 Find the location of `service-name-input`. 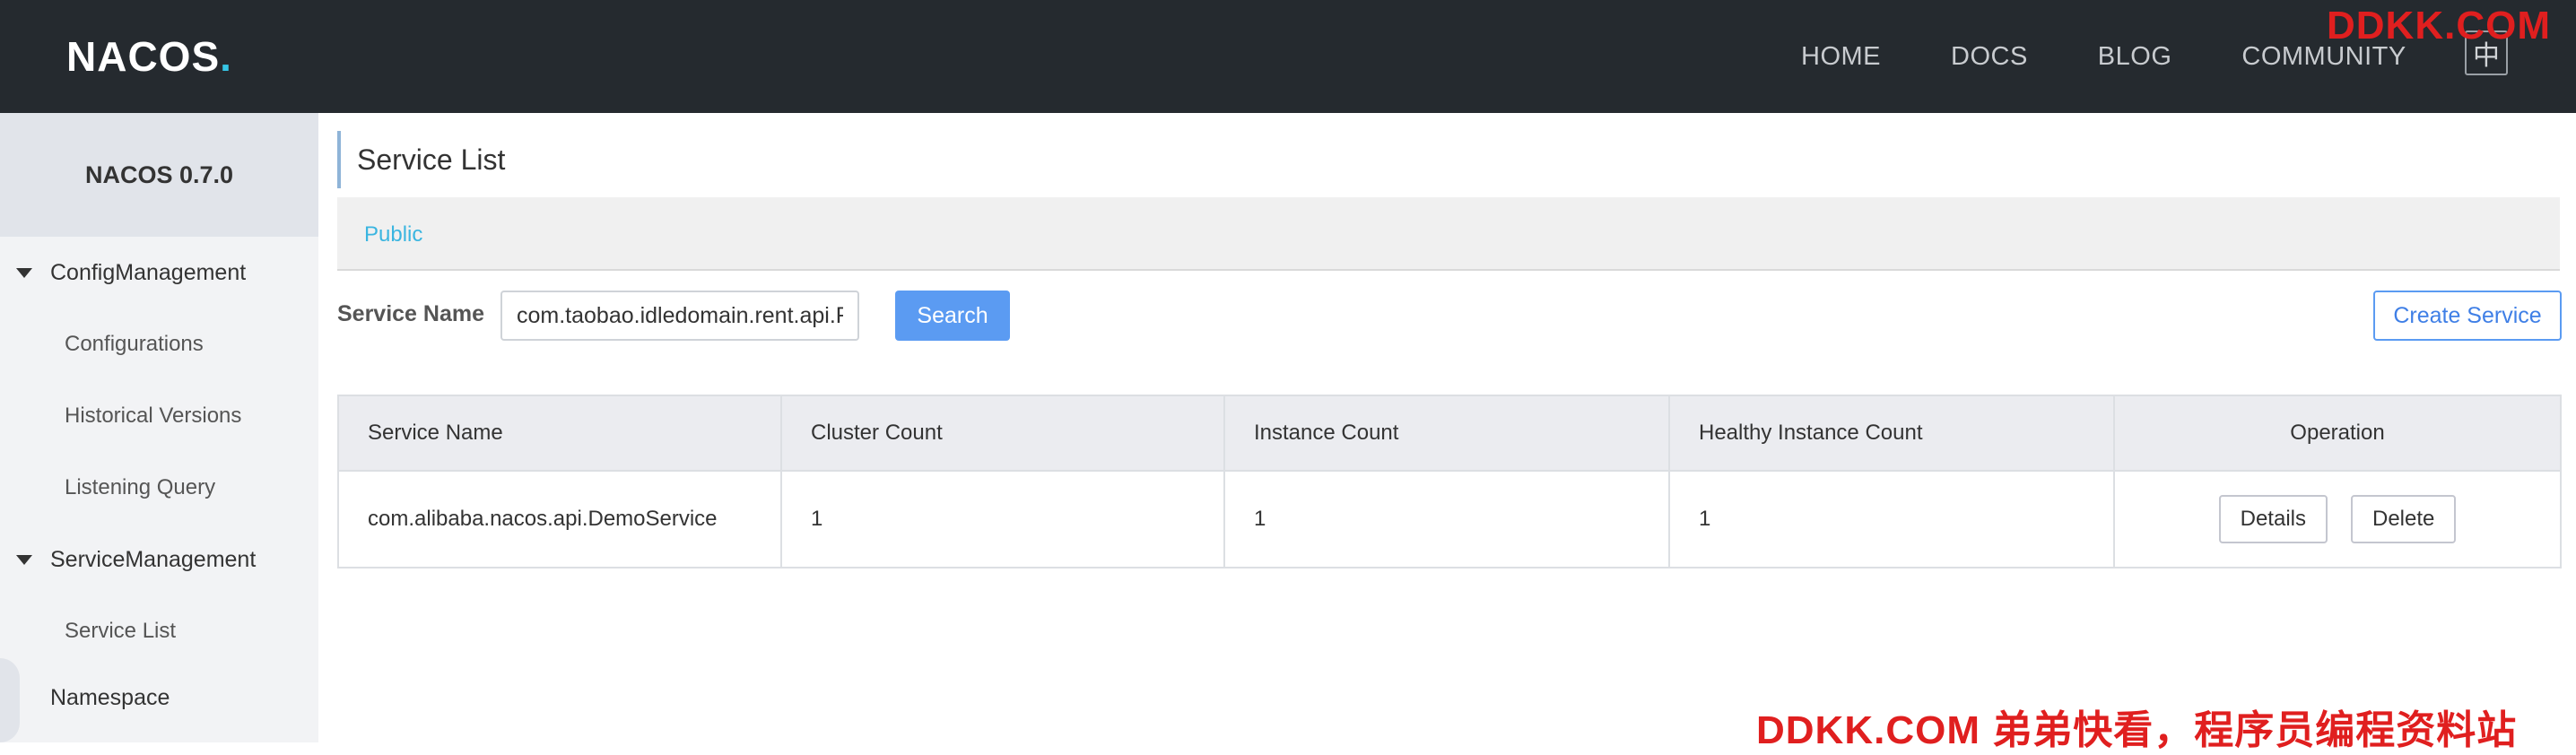

service-name-input is located at coordinates (679, 316).